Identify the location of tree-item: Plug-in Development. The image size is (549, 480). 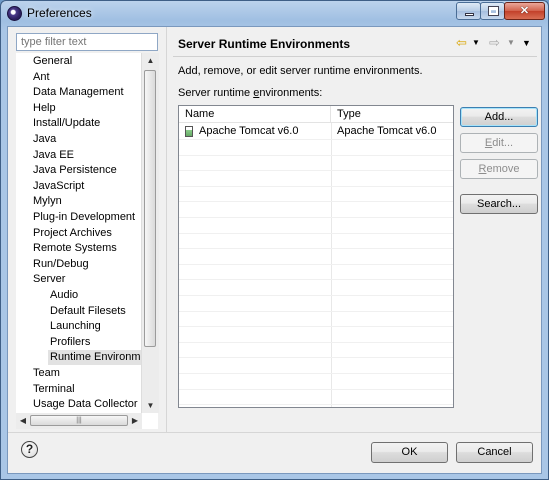
(84, 217).